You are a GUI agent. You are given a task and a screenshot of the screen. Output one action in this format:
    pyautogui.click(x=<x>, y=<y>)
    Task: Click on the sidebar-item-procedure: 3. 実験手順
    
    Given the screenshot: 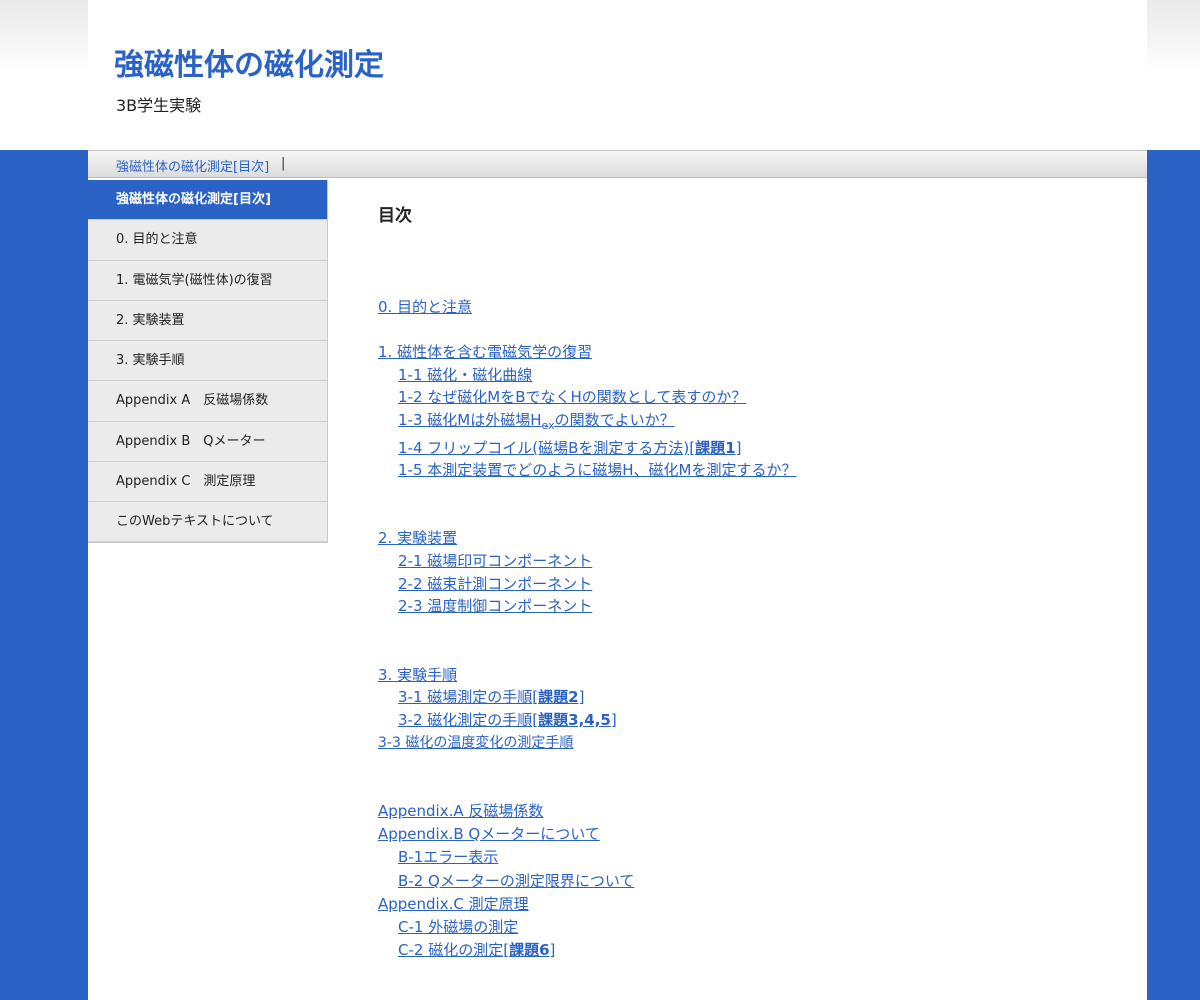 What is the action you would take?
    pyautogui.click(x=207, y=361)
    